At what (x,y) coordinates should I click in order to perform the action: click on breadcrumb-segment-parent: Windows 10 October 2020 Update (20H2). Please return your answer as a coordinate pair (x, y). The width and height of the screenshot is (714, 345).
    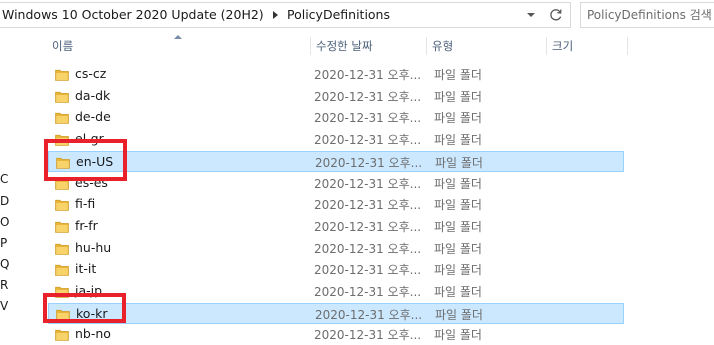
    Looking at the image, I should click on (133, 14).